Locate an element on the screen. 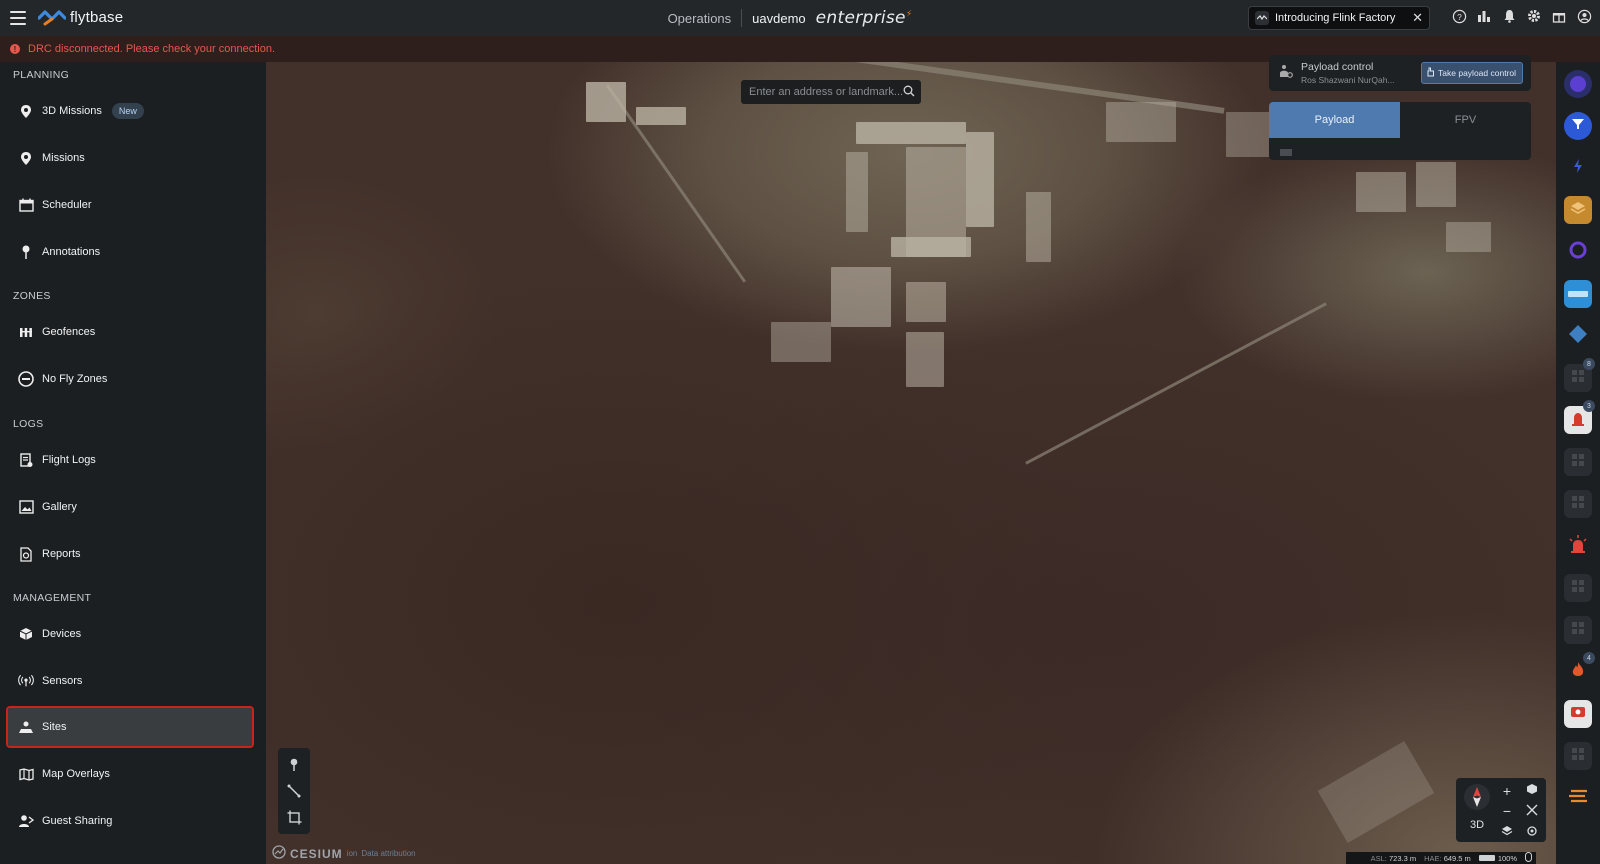 This screenshot has width=1600, height=864. sidebar-item-no-fly-zones: No Fly Zones is located at coordinates (130, 379).